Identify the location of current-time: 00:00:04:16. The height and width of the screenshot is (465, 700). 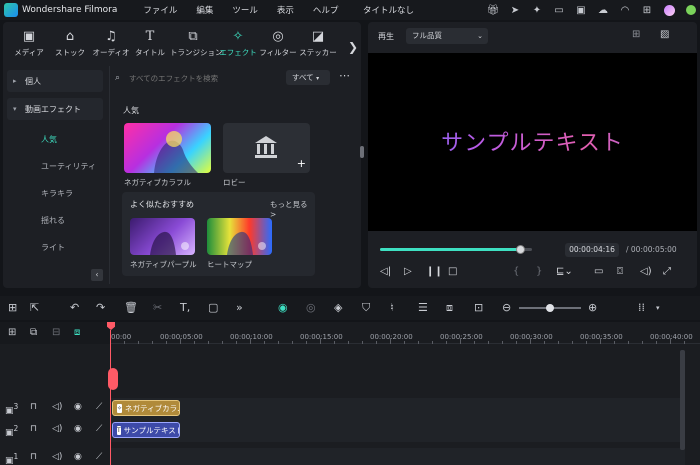
(592, 250).